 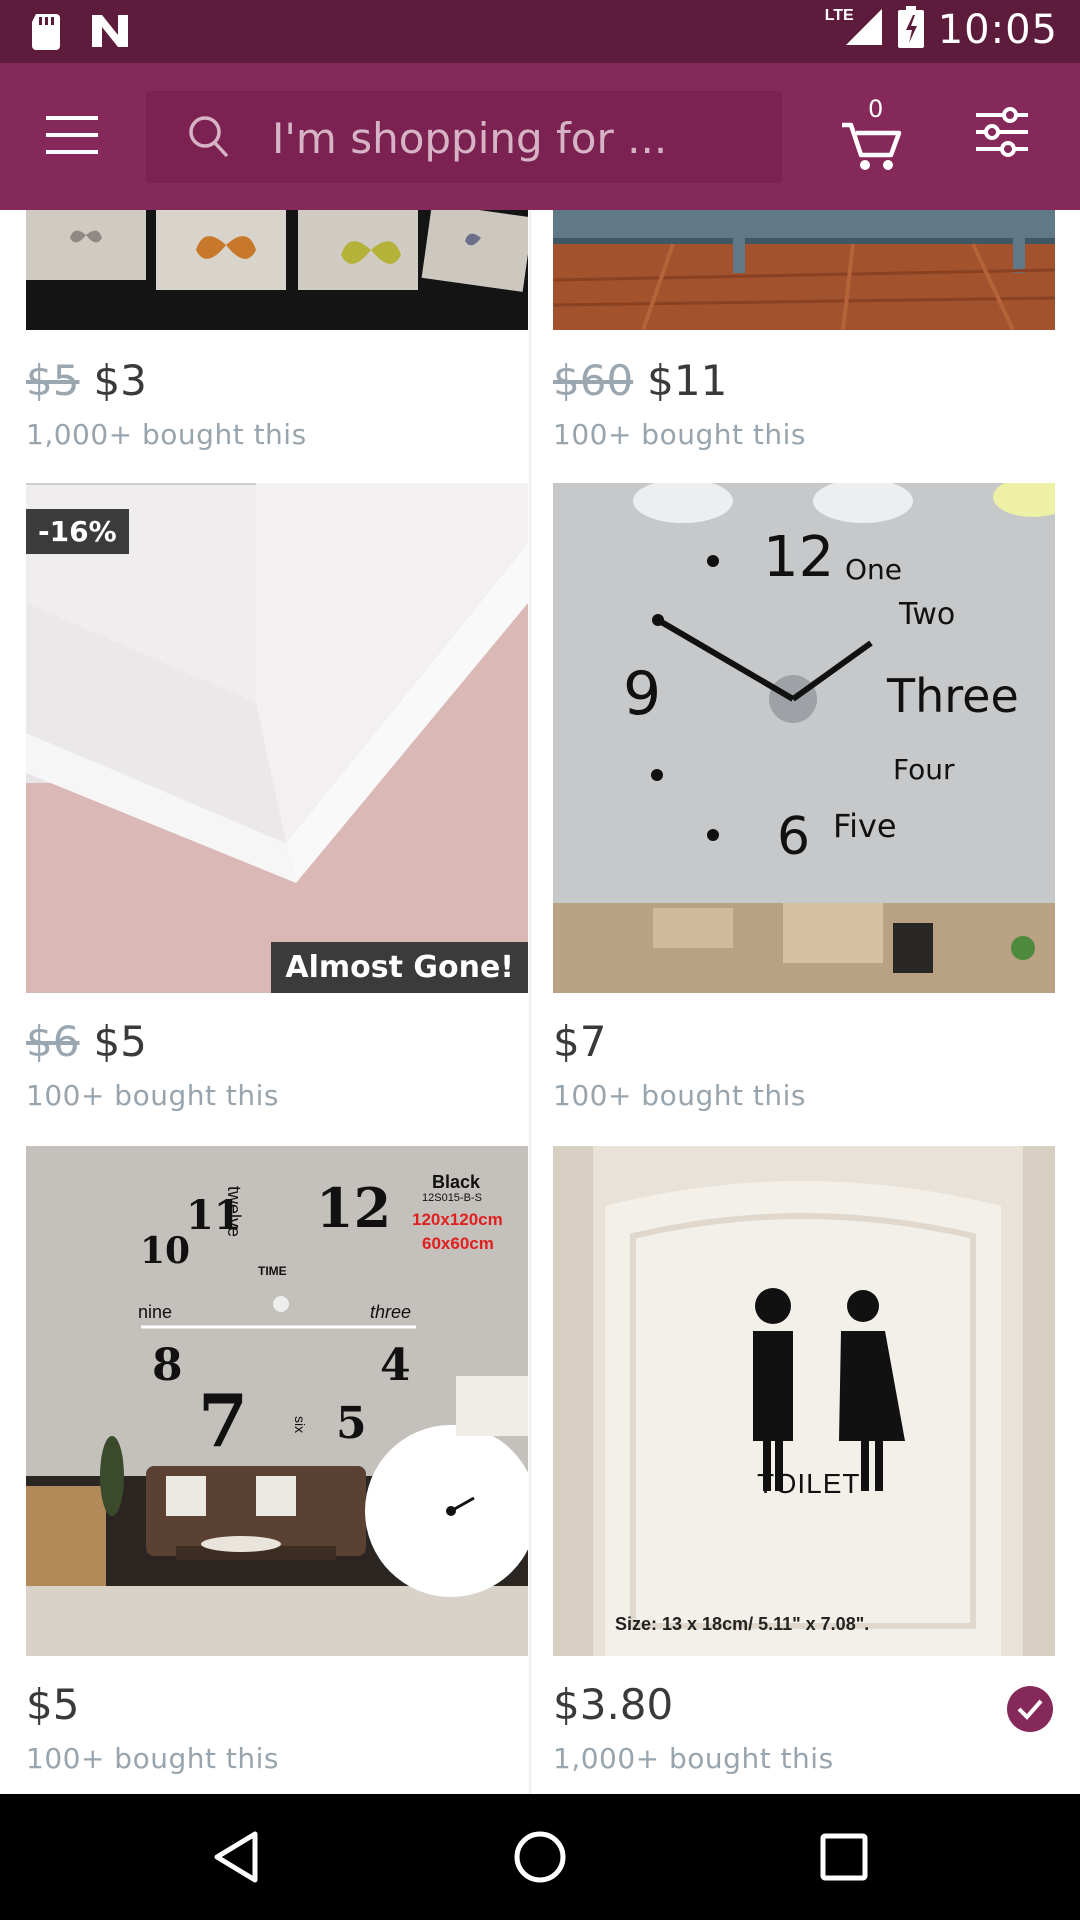 What do you see at coordinates (277, 738) in the screenshot?
I see `product-image: -16% Almost Gone!` at bounding box center [277, 738].